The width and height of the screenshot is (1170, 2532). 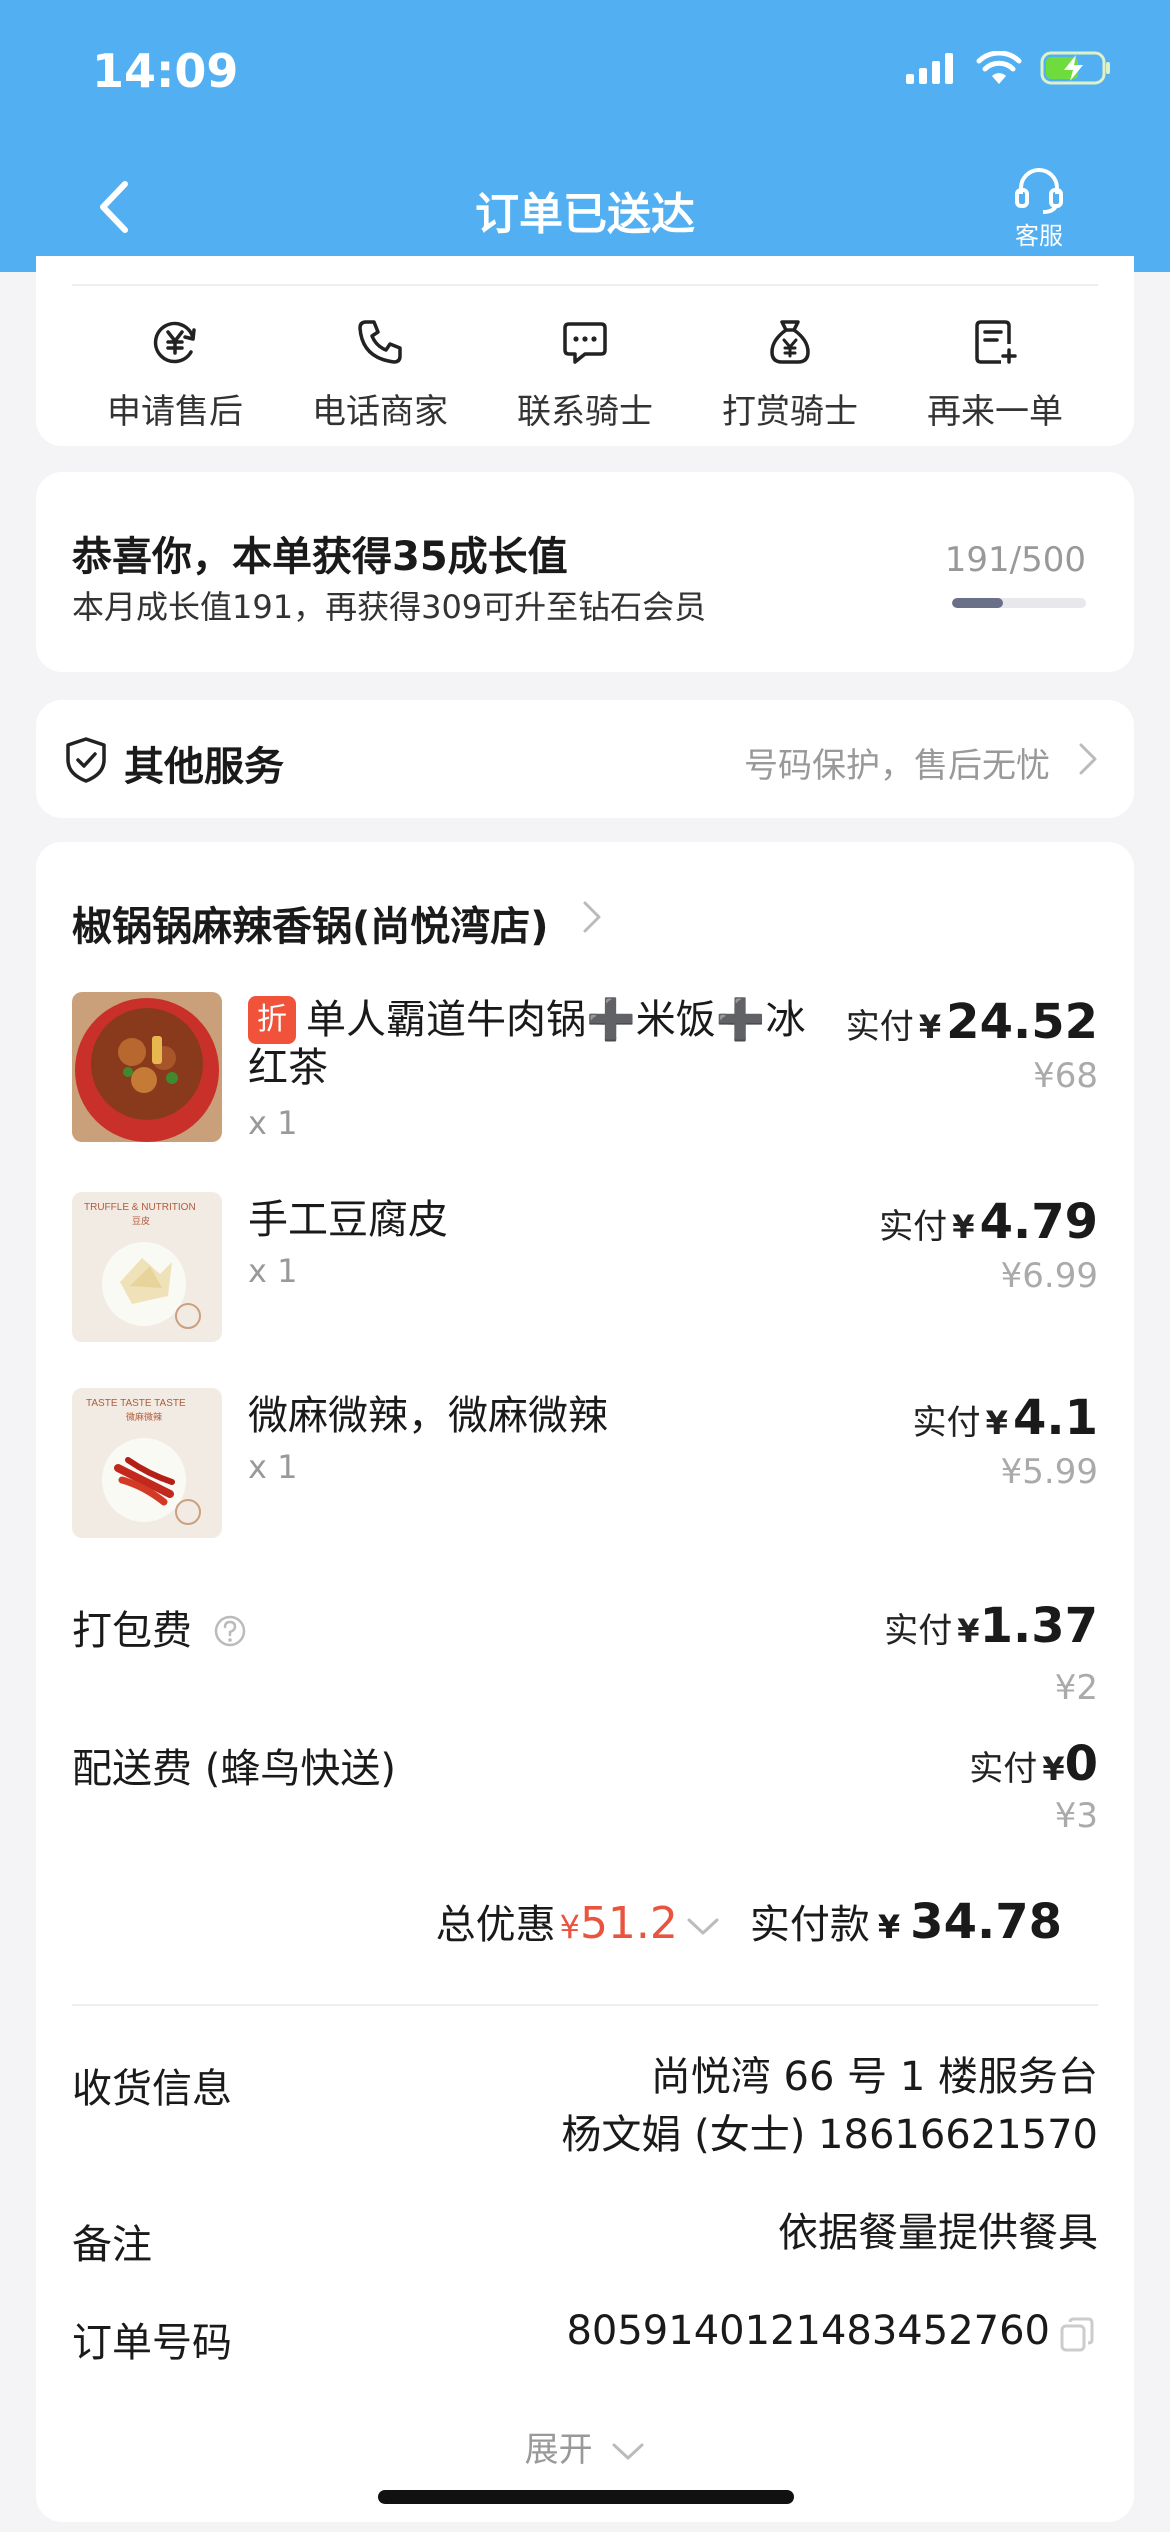 What do you see at coordinates (808, 2331) in the screenshot?
I see `order-number-value: 8059140121483452760` at bounding box center [808, 2331].